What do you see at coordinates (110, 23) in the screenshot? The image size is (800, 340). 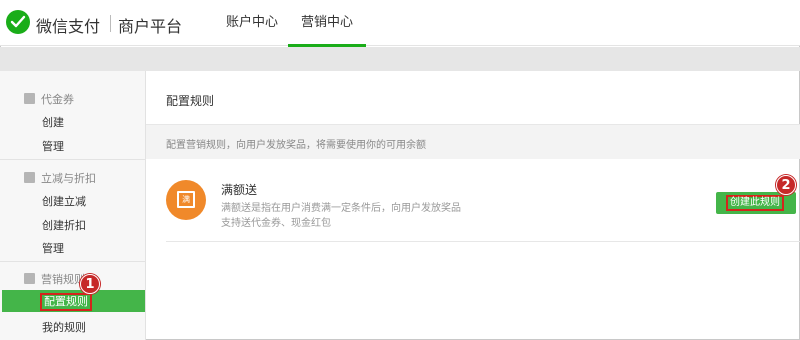 I see `brand-divider` at bounding box center [110, 23].